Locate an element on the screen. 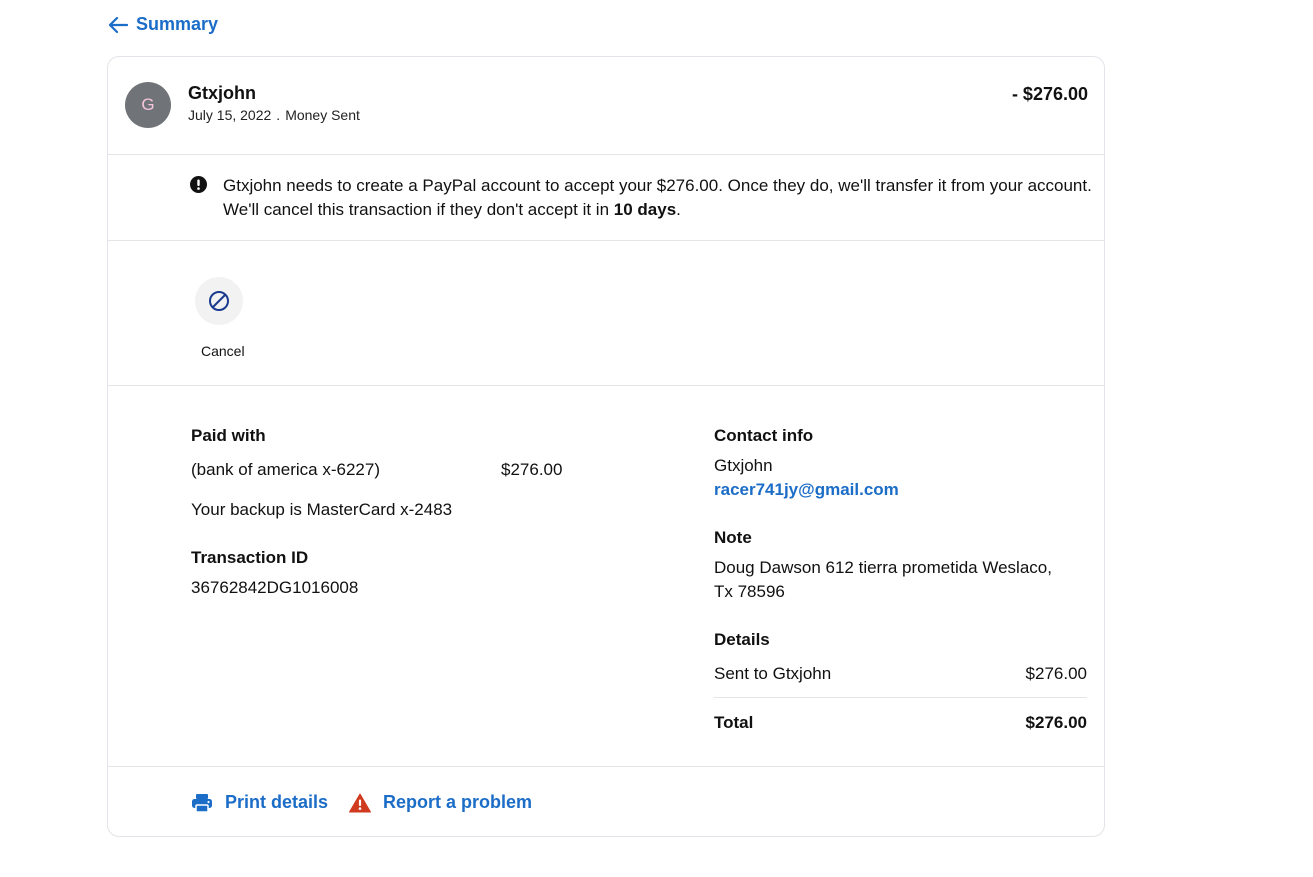  avatar-initial: G is located at coordinates (148, 104).